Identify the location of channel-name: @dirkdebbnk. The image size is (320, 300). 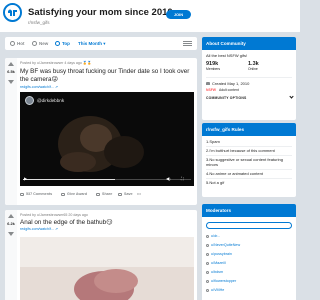
(51, 100).